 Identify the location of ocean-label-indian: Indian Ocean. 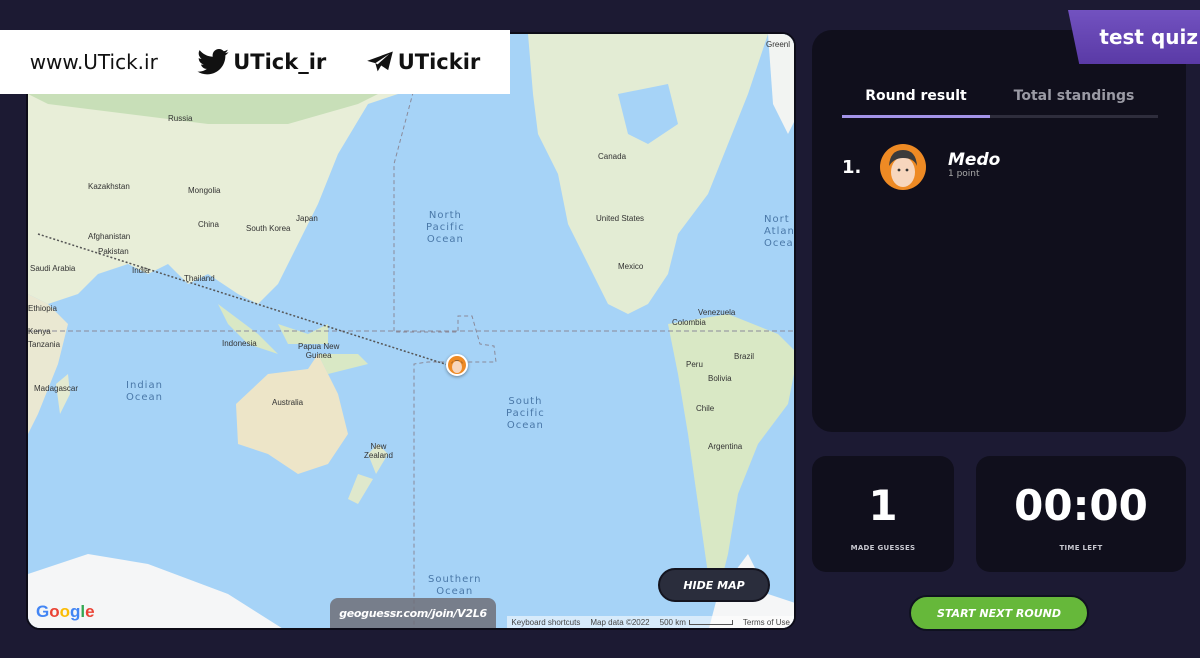
(144, 391).